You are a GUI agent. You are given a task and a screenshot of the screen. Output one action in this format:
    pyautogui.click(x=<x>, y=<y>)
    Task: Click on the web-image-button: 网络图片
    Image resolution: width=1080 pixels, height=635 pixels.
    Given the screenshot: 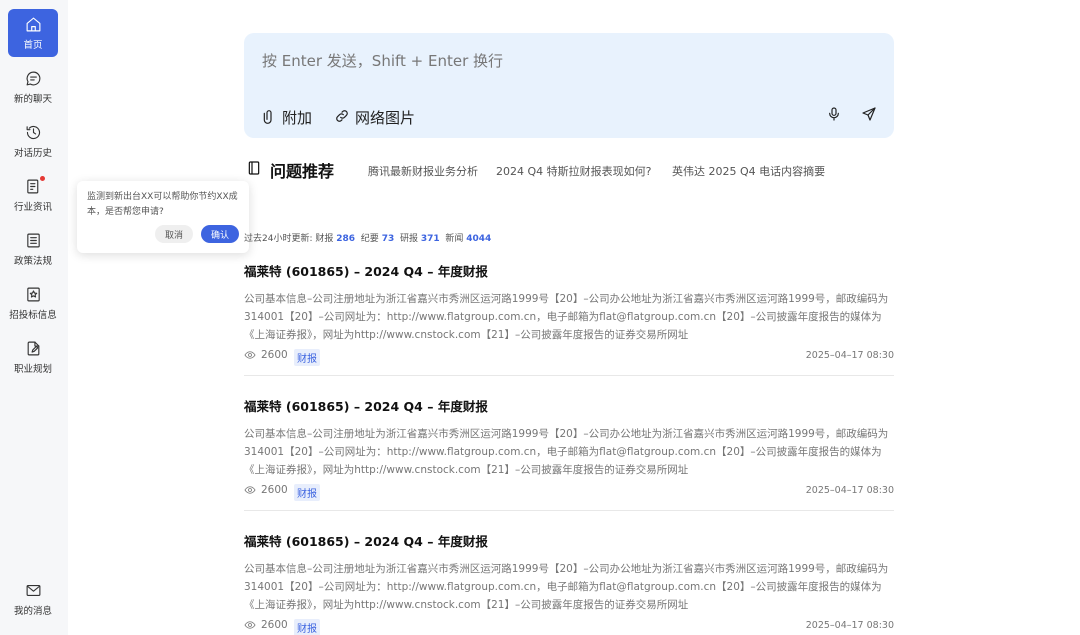 What is the action you would take?
    pyautogui.click(x=374, y=117)
    